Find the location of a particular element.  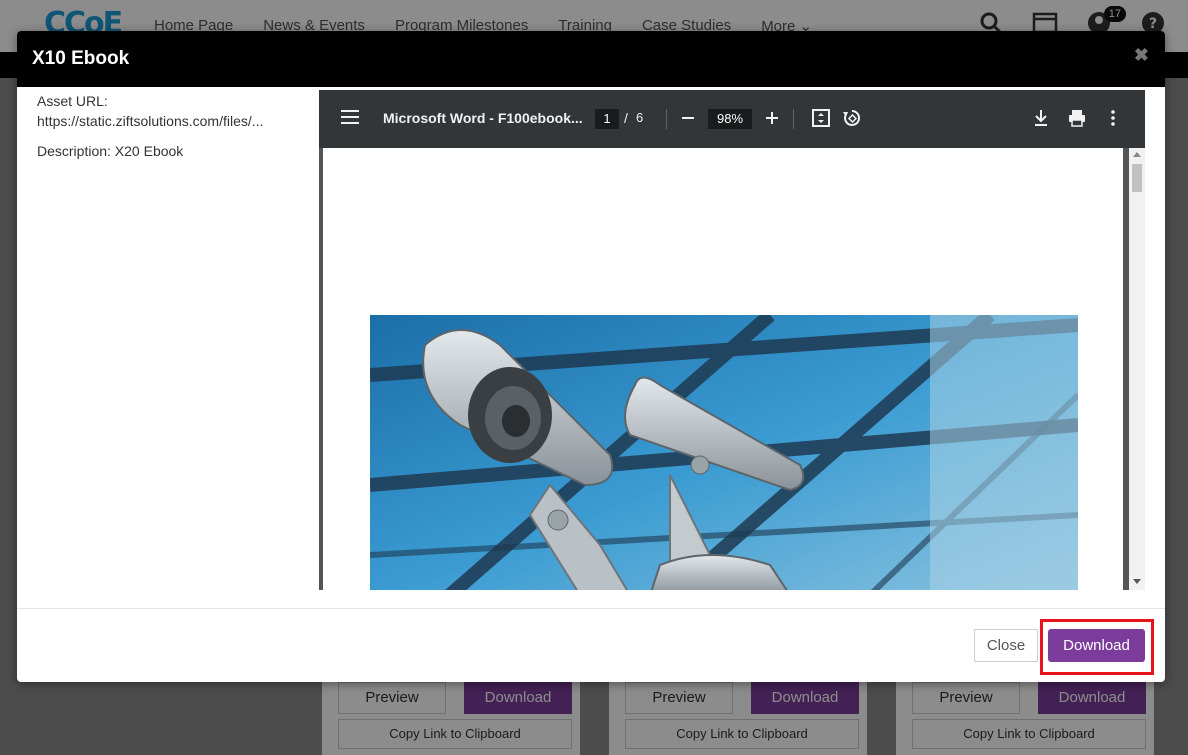

menu-icon is located at coordinates (350, 117).